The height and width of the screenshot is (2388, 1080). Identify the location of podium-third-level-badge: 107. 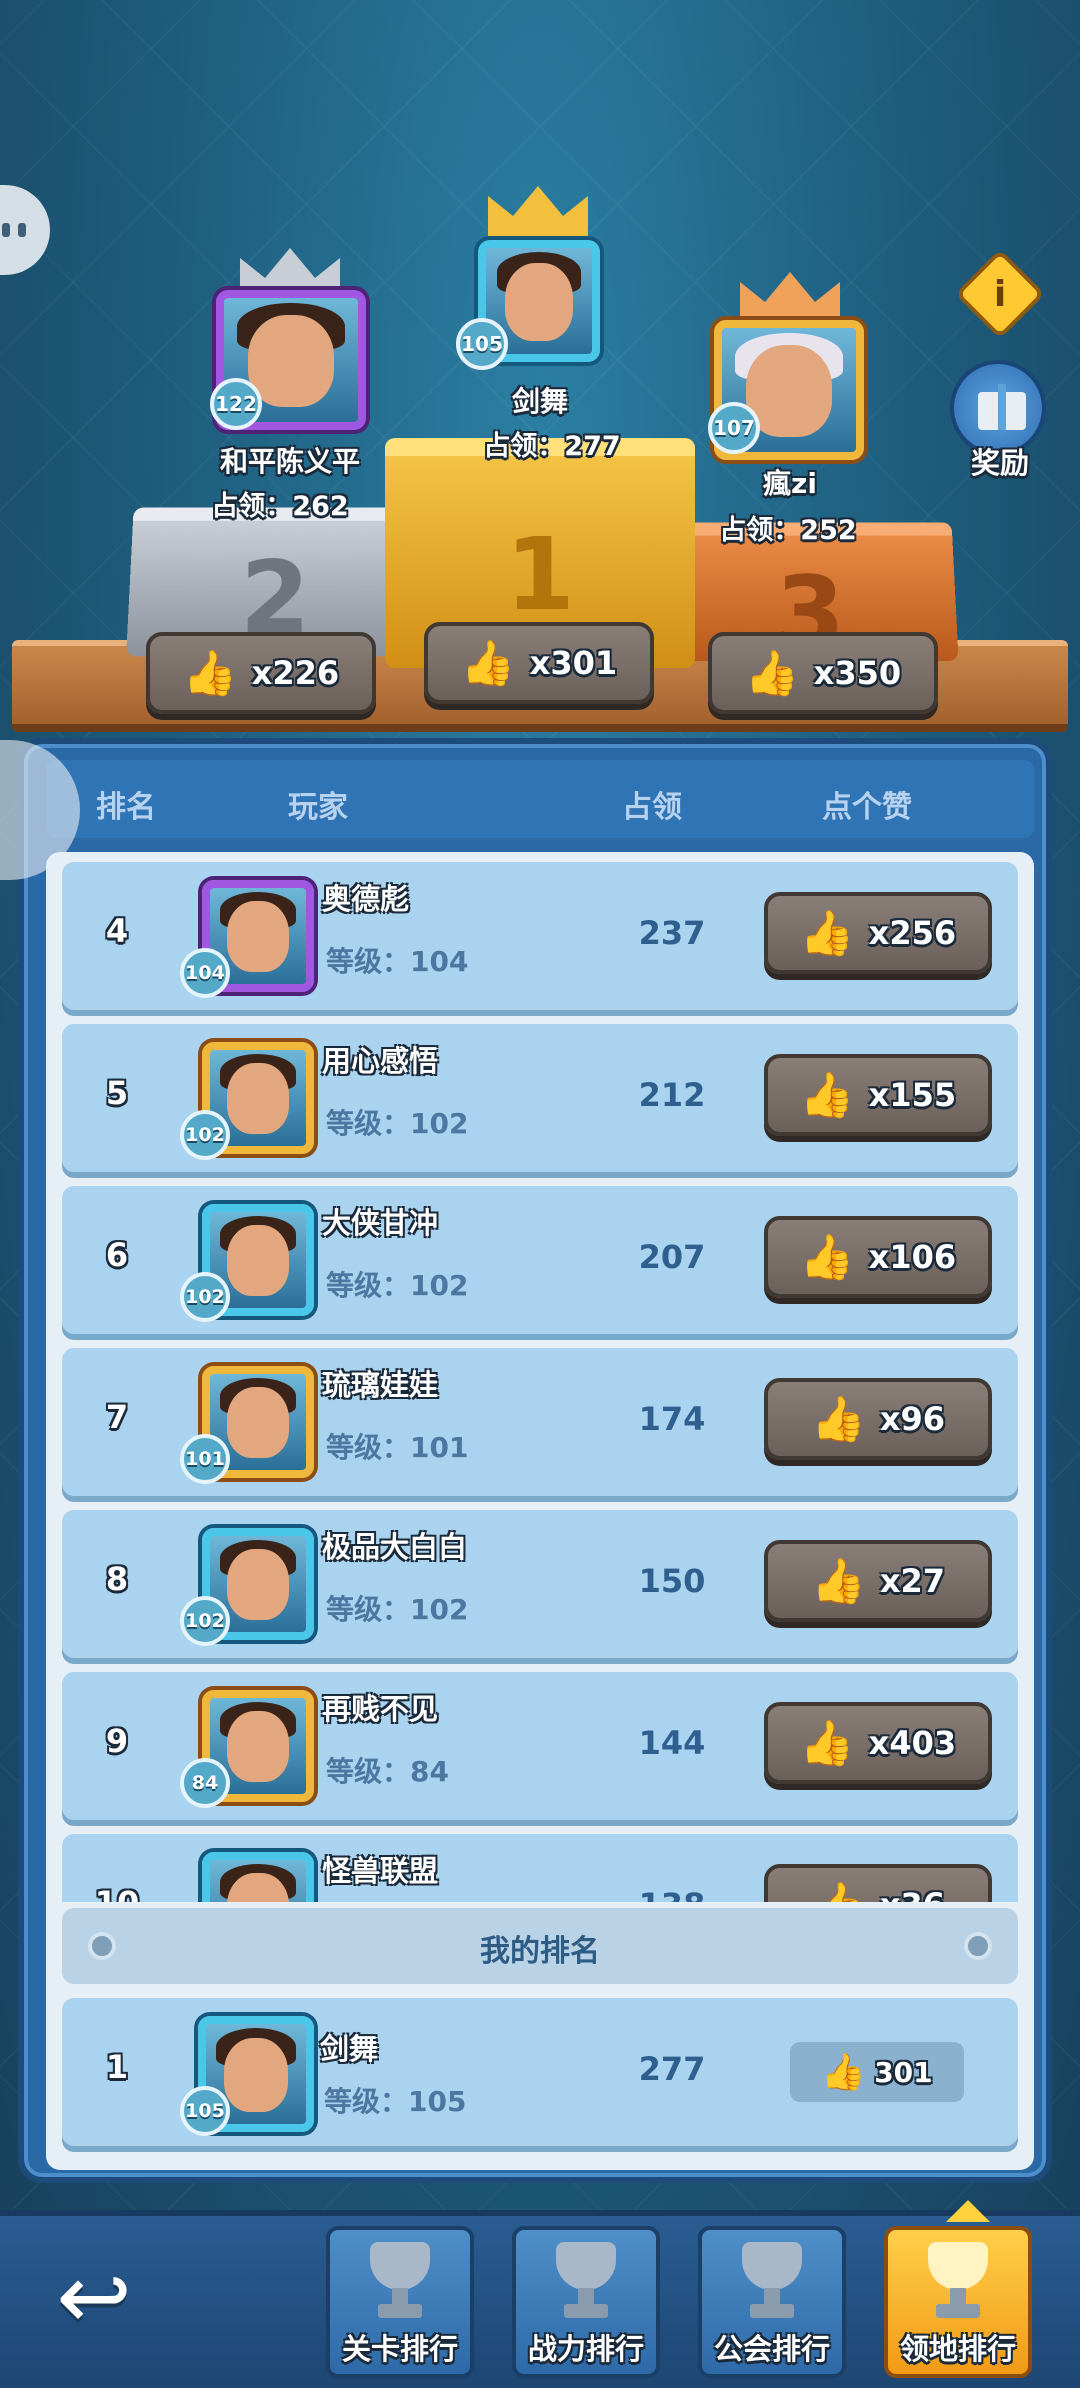
(734, 428).